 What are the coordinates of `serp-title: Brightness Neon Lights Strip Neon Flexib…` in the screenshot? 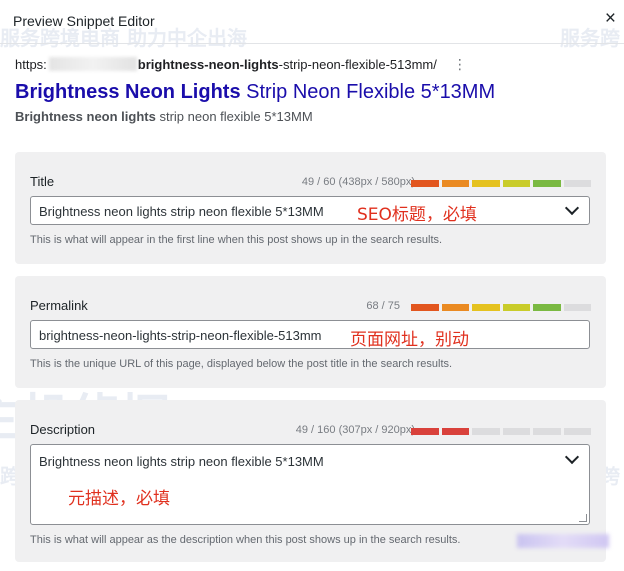 It's located at (312, 92).